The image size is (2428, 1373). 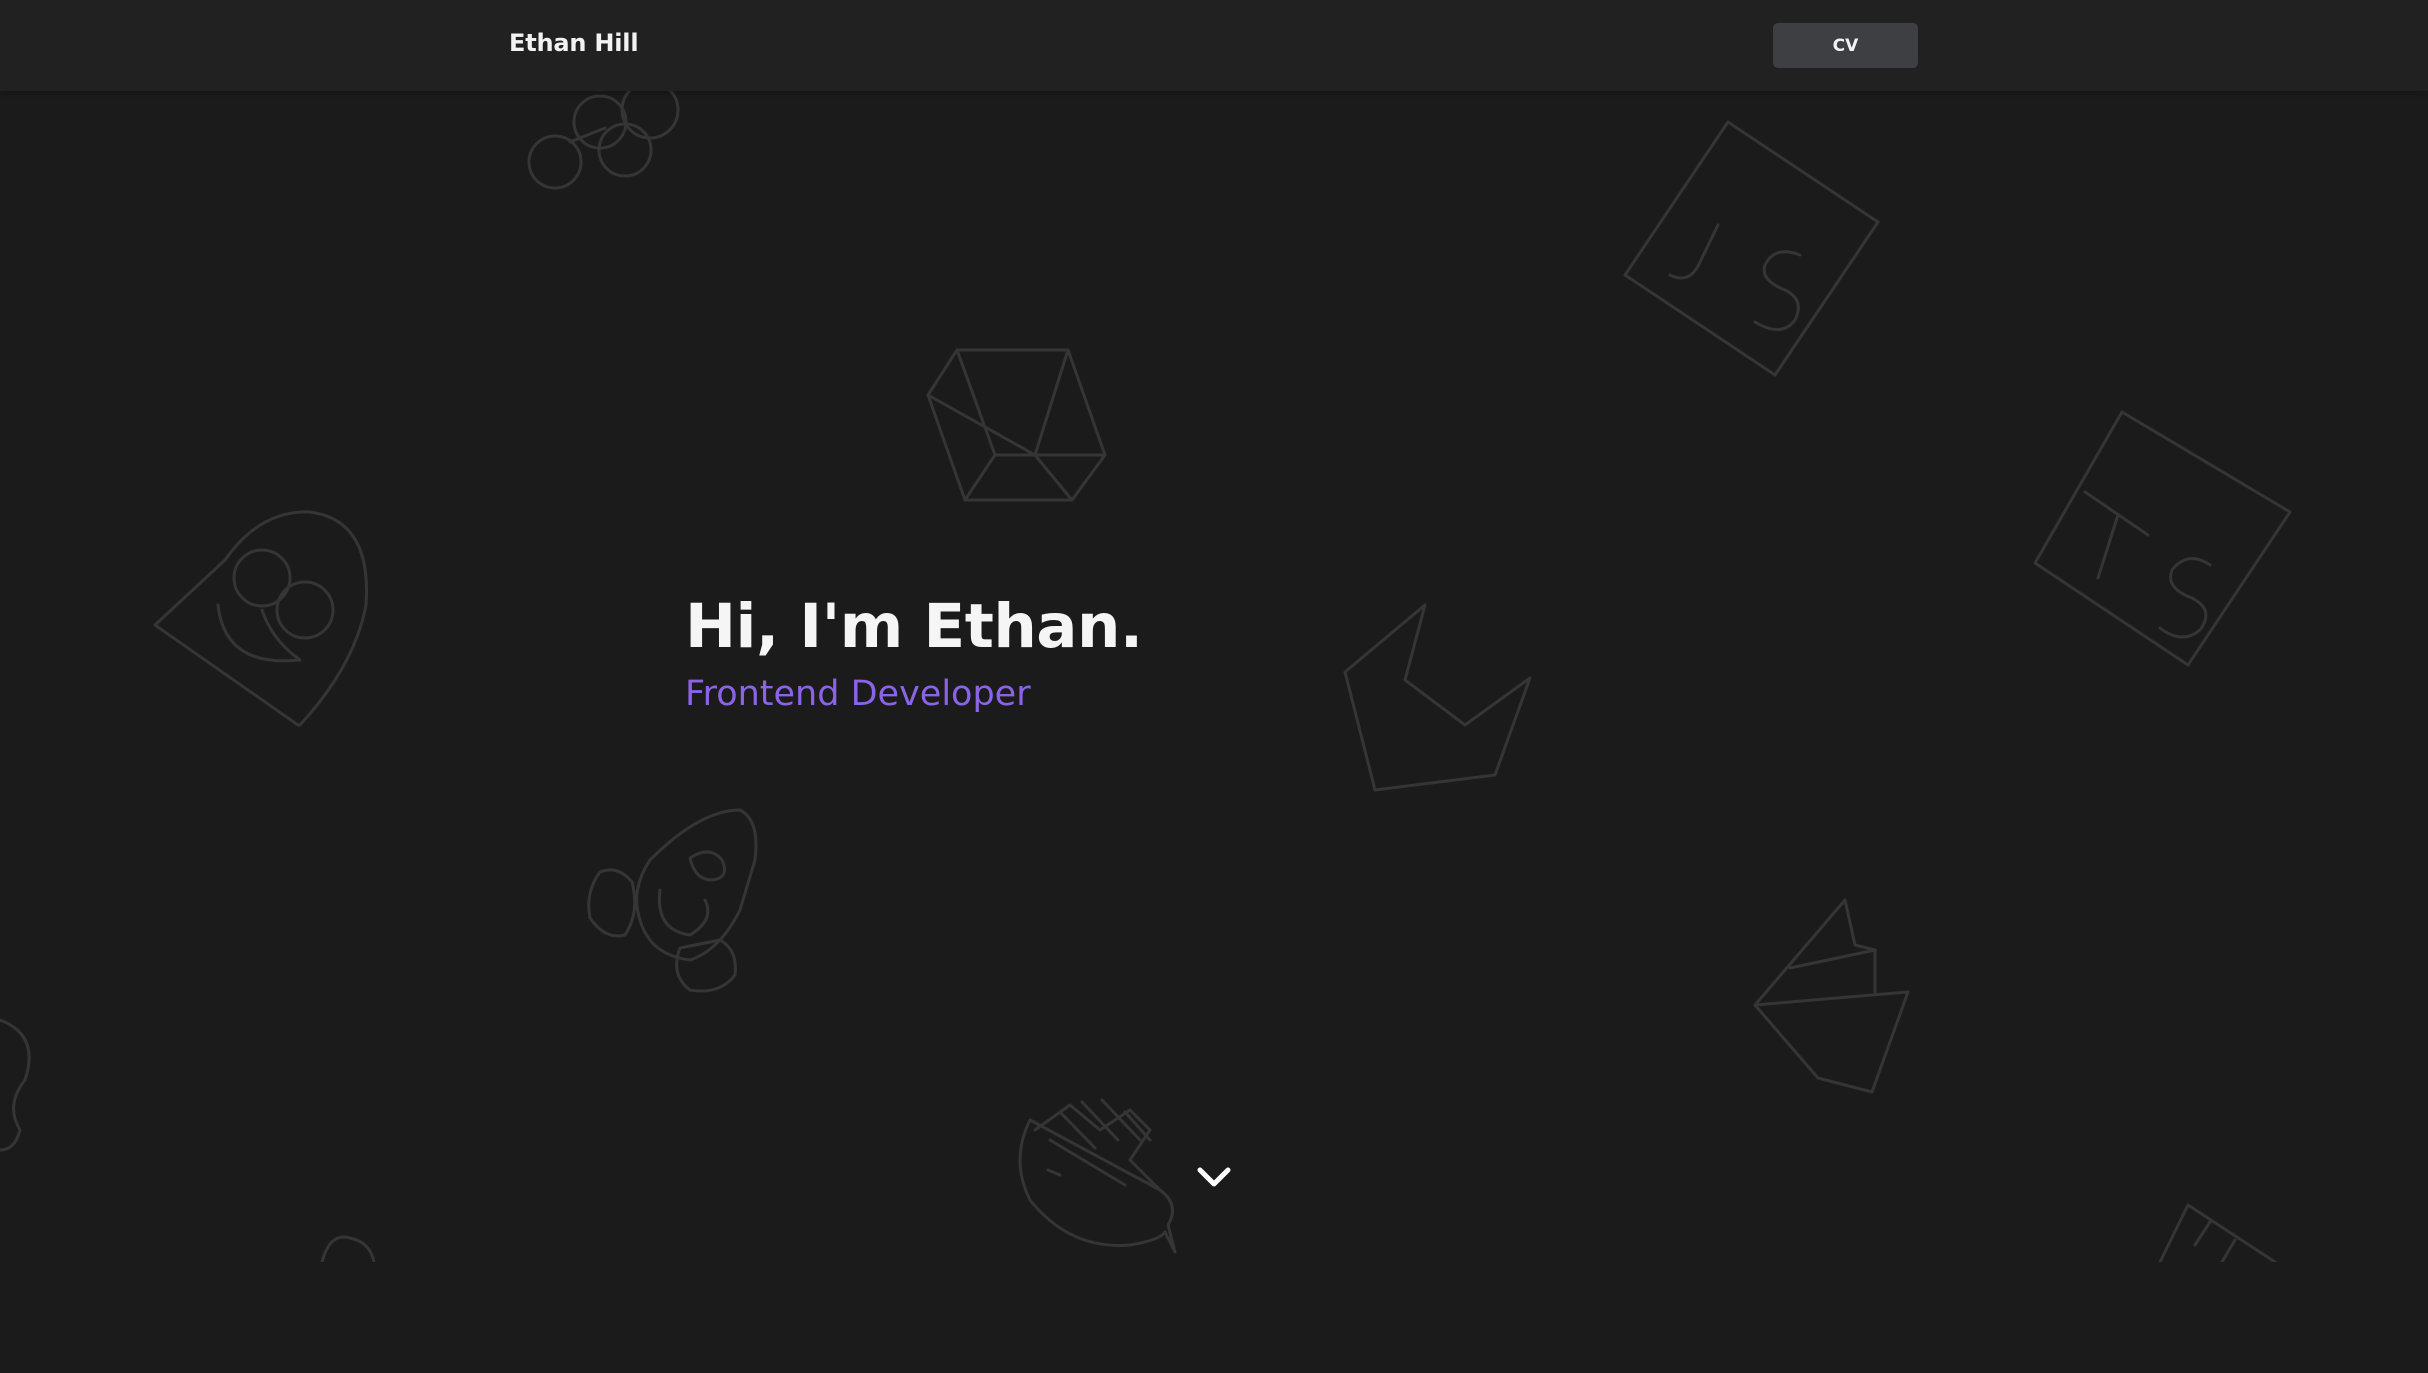 I want to click on sailboat-icon, so click(x=1831, y=996).